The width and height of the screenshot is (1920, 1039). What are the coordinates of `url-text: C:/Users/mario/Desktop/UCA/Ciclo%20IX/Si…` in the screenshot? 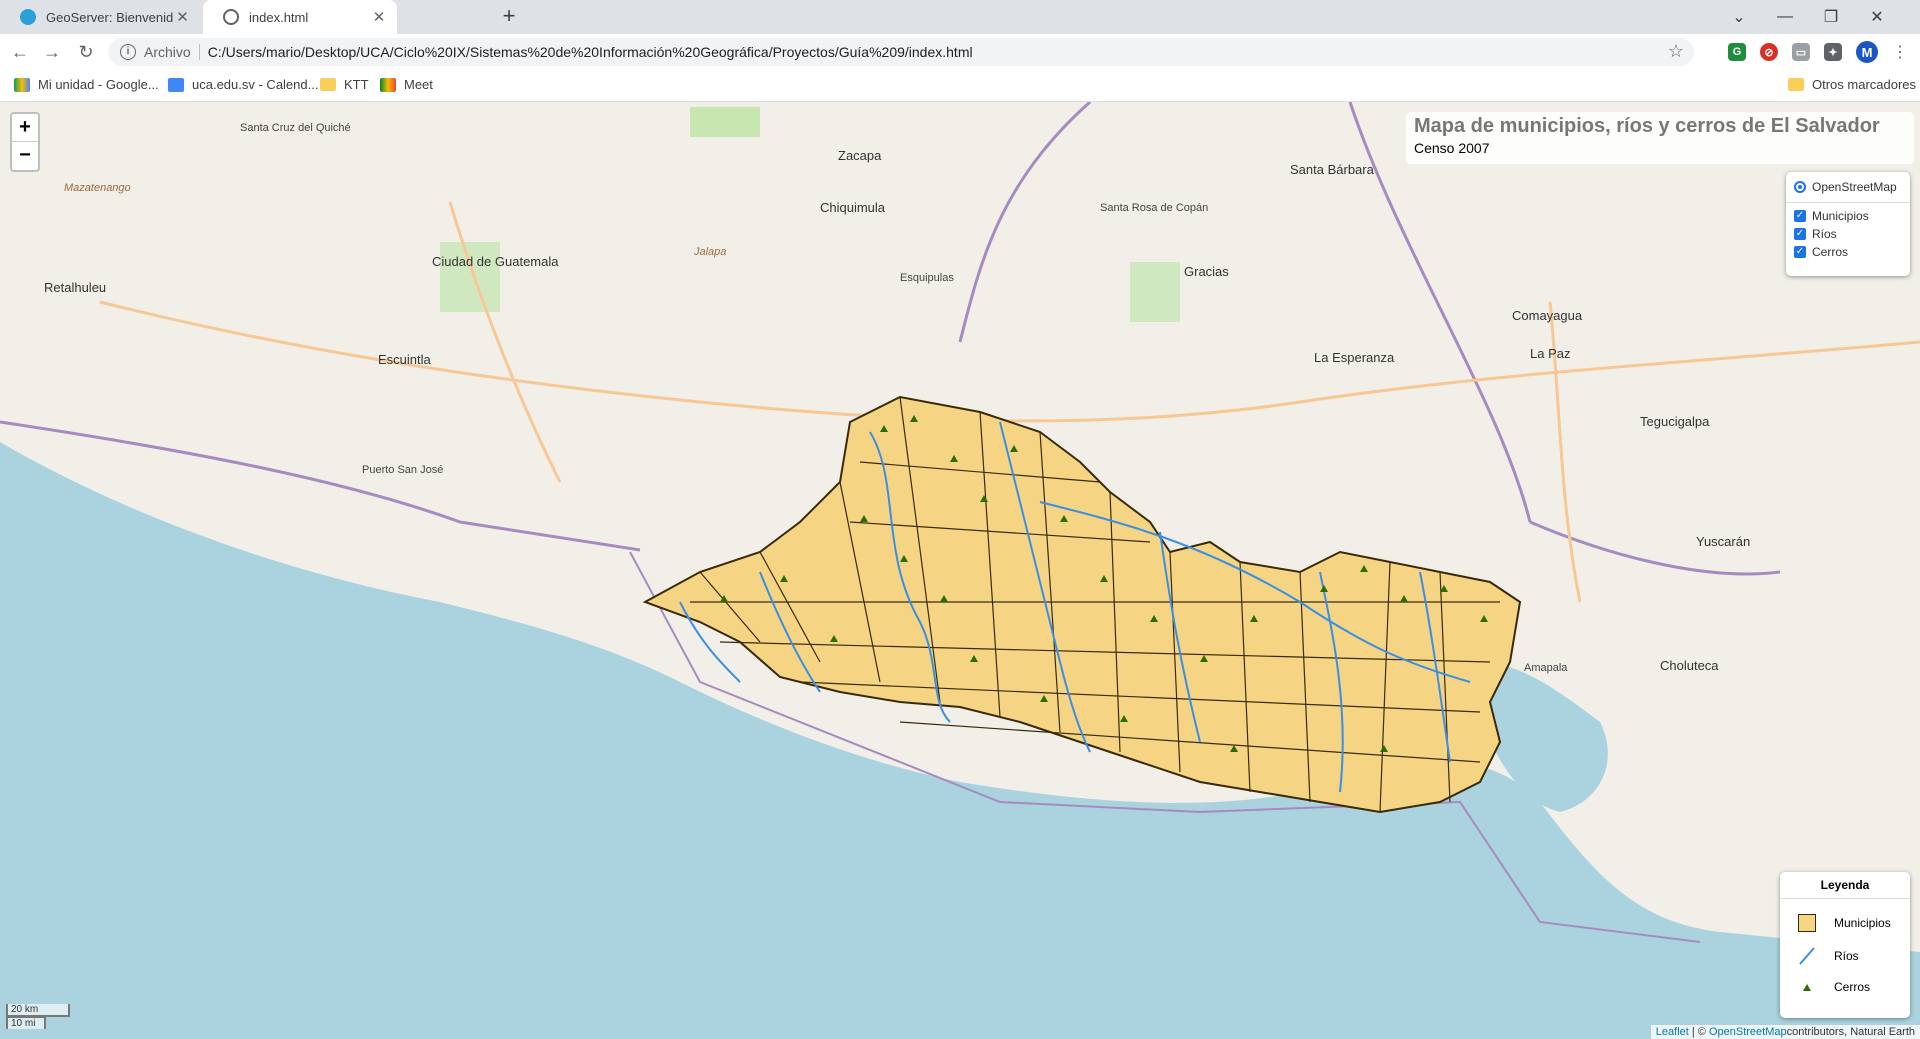 It's located at (590, 52).